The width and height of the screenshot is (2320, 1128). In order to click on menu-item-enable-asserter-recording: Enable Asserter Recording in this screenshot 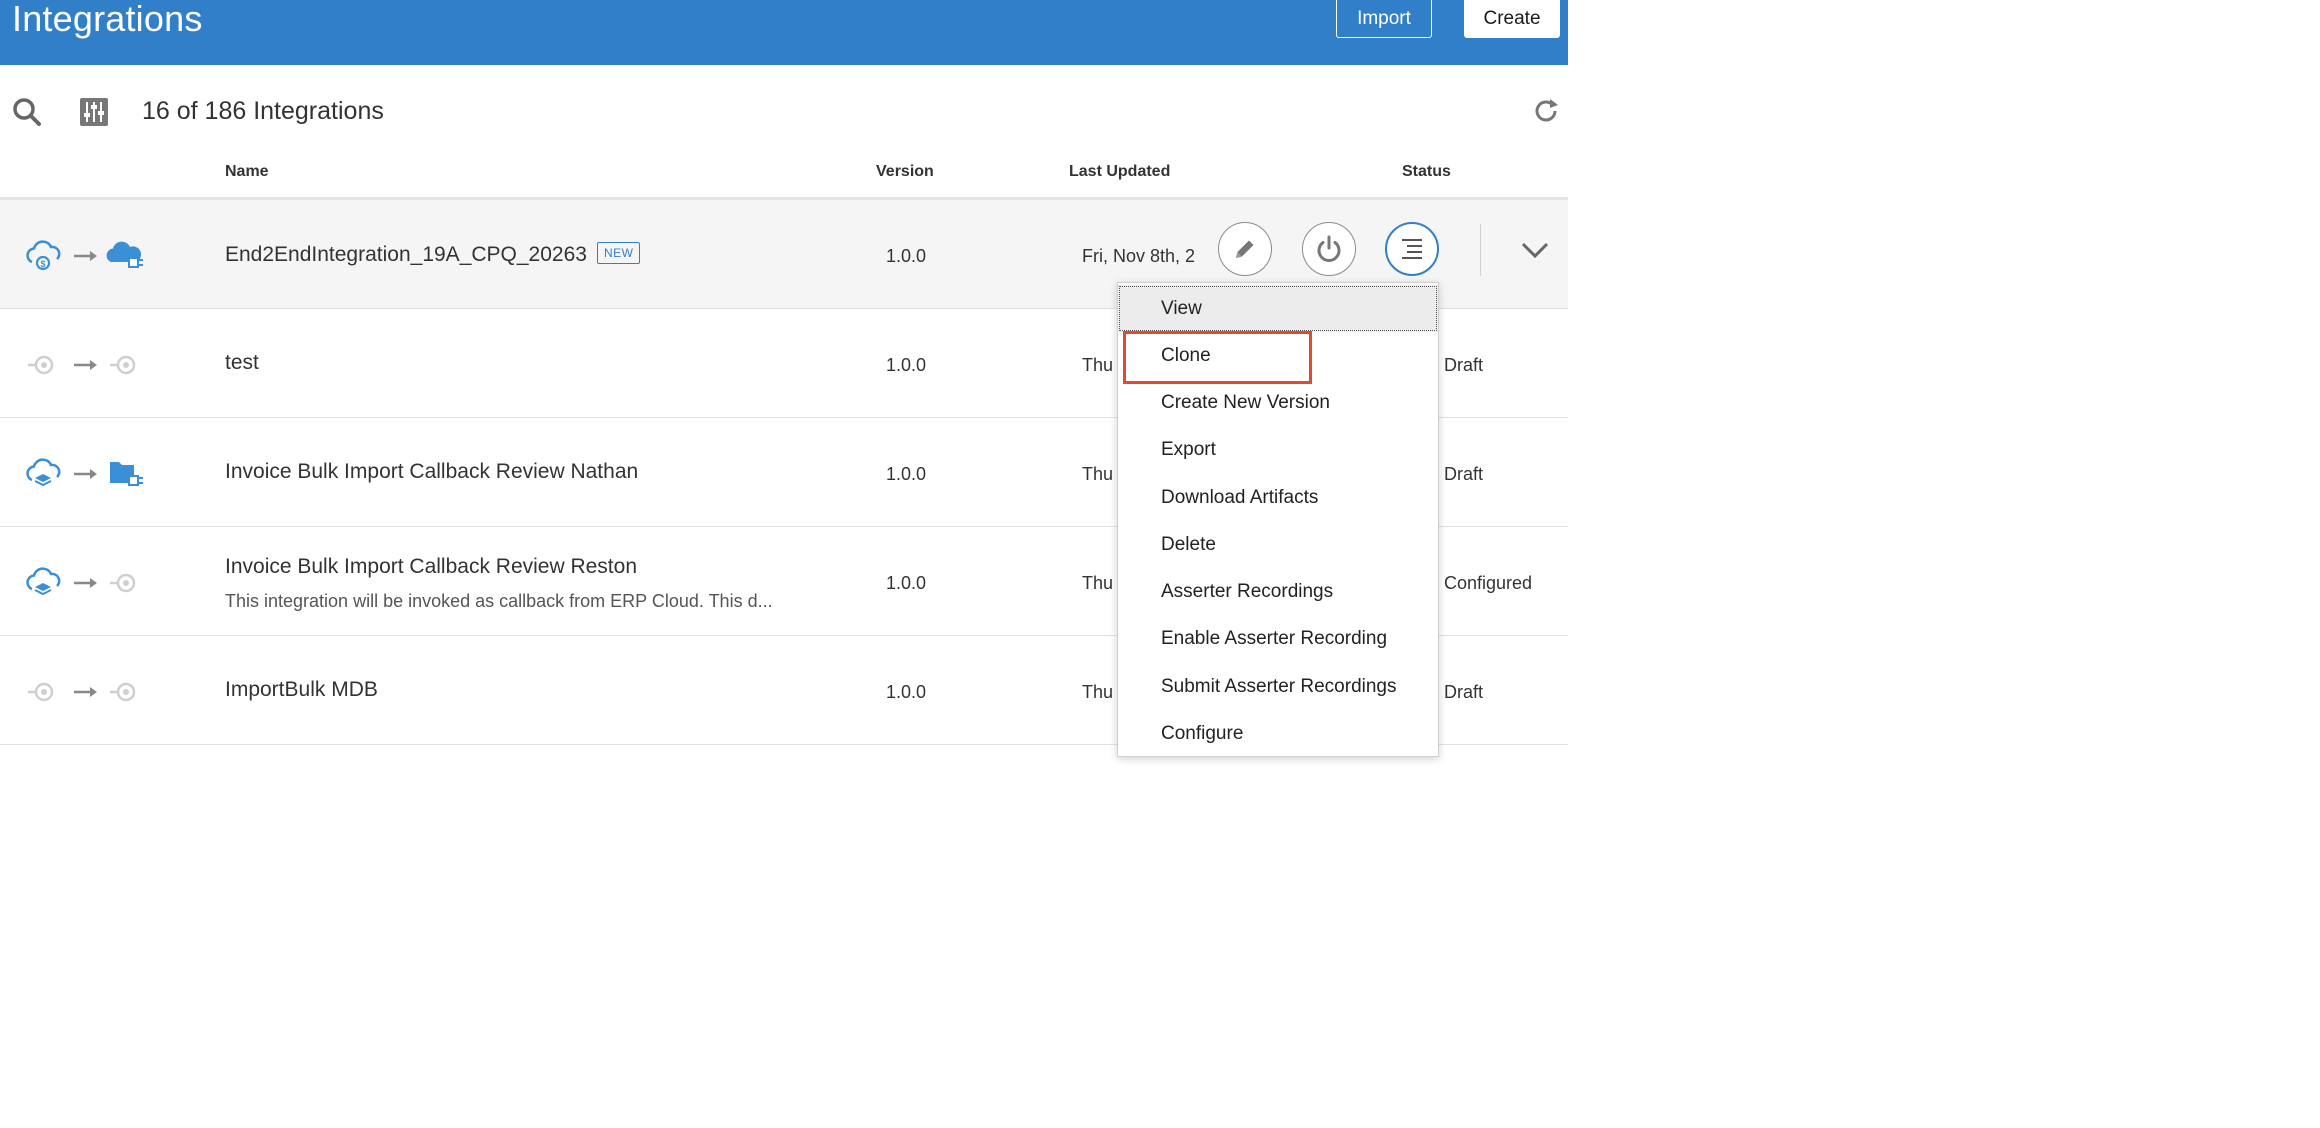, I will do `click(1278, 638)`.